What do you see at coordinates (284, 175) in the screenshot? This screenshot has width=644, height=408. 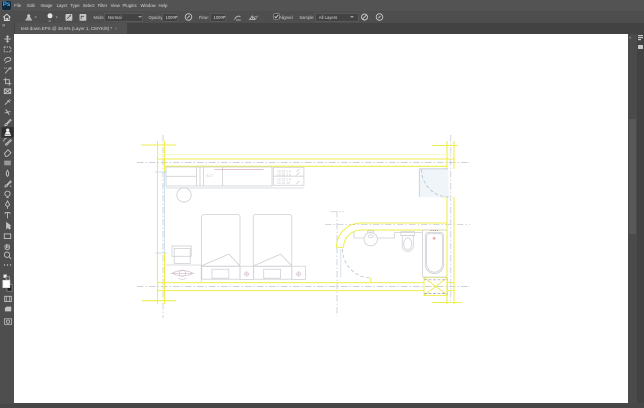 I see `svg-text: 10 10 1 4` at bounding box center [284, 175].